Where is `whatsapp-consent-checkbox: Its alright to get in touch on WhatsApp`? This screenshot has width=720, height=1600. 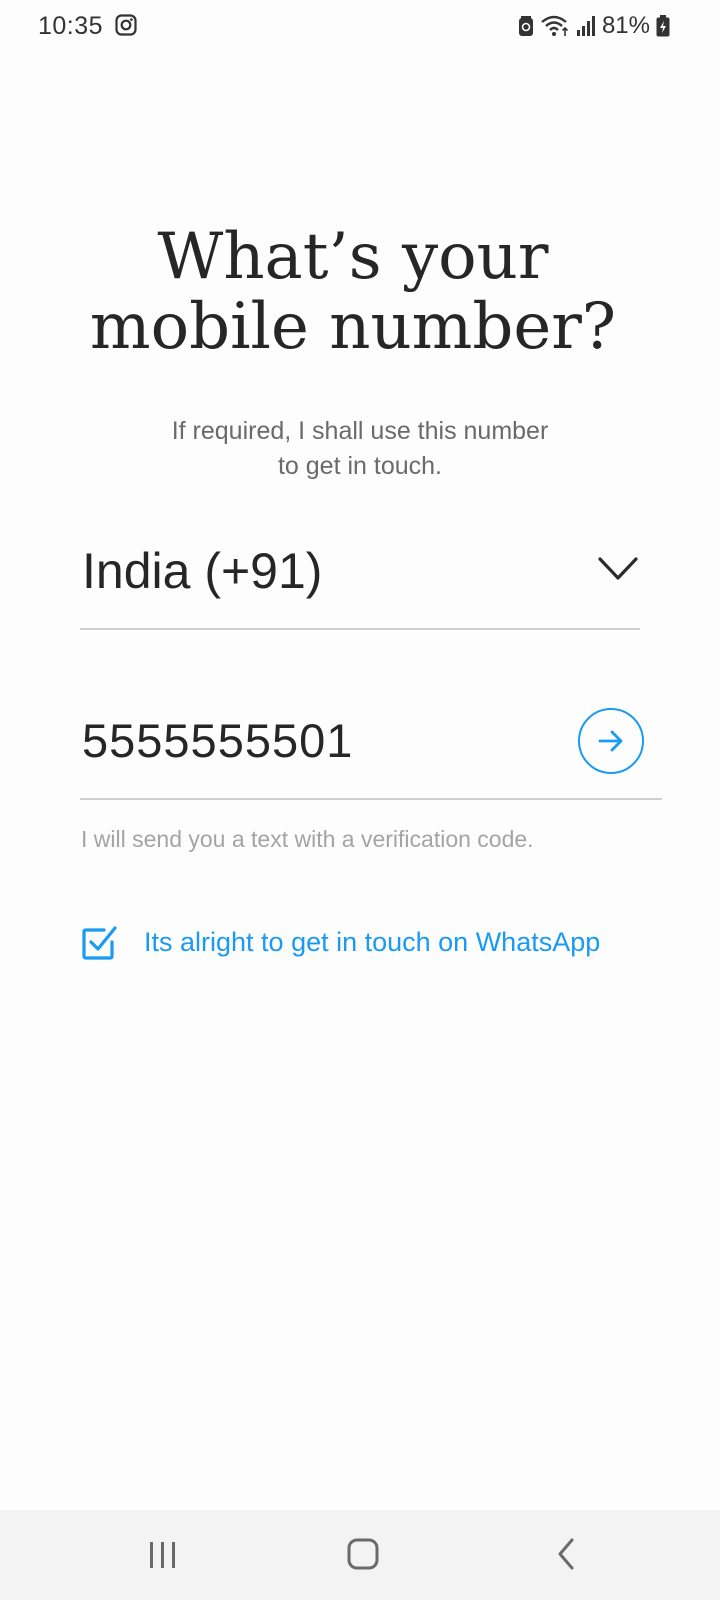 whatsapp-consent-checkbox: Its alright to get in touch on WhatsApp is located at coordinates (340, 942).